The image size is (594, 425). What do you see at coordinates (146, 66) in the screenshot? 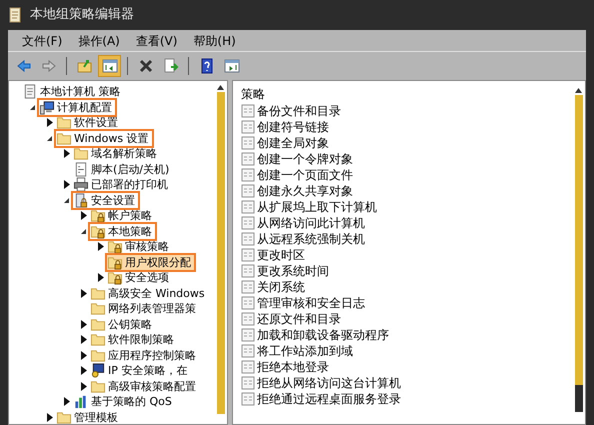
I see `x-icon` at bounding box center [146, 66].